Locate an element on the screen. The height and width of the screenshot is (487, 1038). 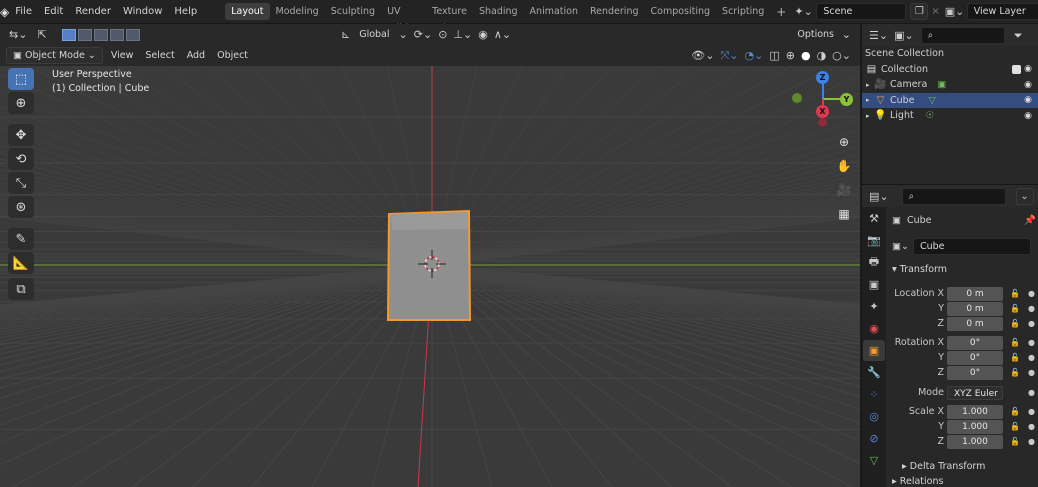
scene-icon: ✦⌄ is located at coordinates (805, 11).